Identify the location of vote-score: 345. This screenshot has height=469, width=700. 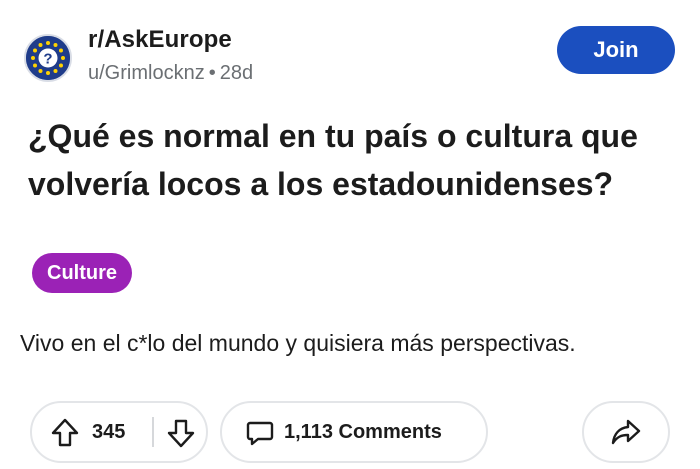
(109, 432).